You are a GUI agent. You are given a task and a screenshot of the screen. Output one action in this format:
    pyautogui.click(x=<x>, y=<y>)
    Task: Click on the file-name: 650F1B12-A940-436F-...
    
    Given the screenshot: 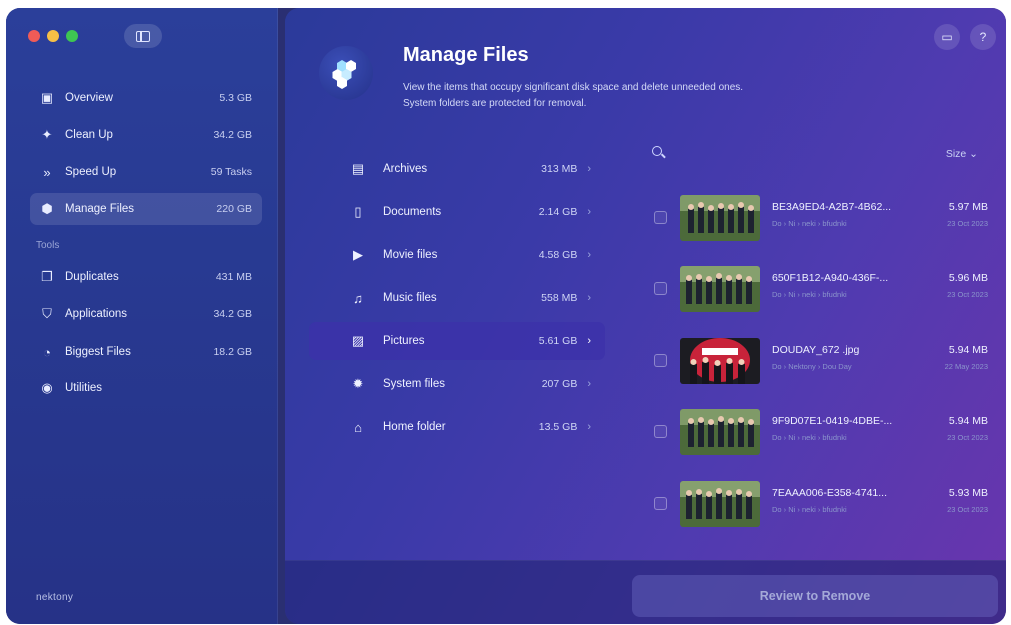 What is the action you would take?
    pyautogui.click(x=830, y=278)
    